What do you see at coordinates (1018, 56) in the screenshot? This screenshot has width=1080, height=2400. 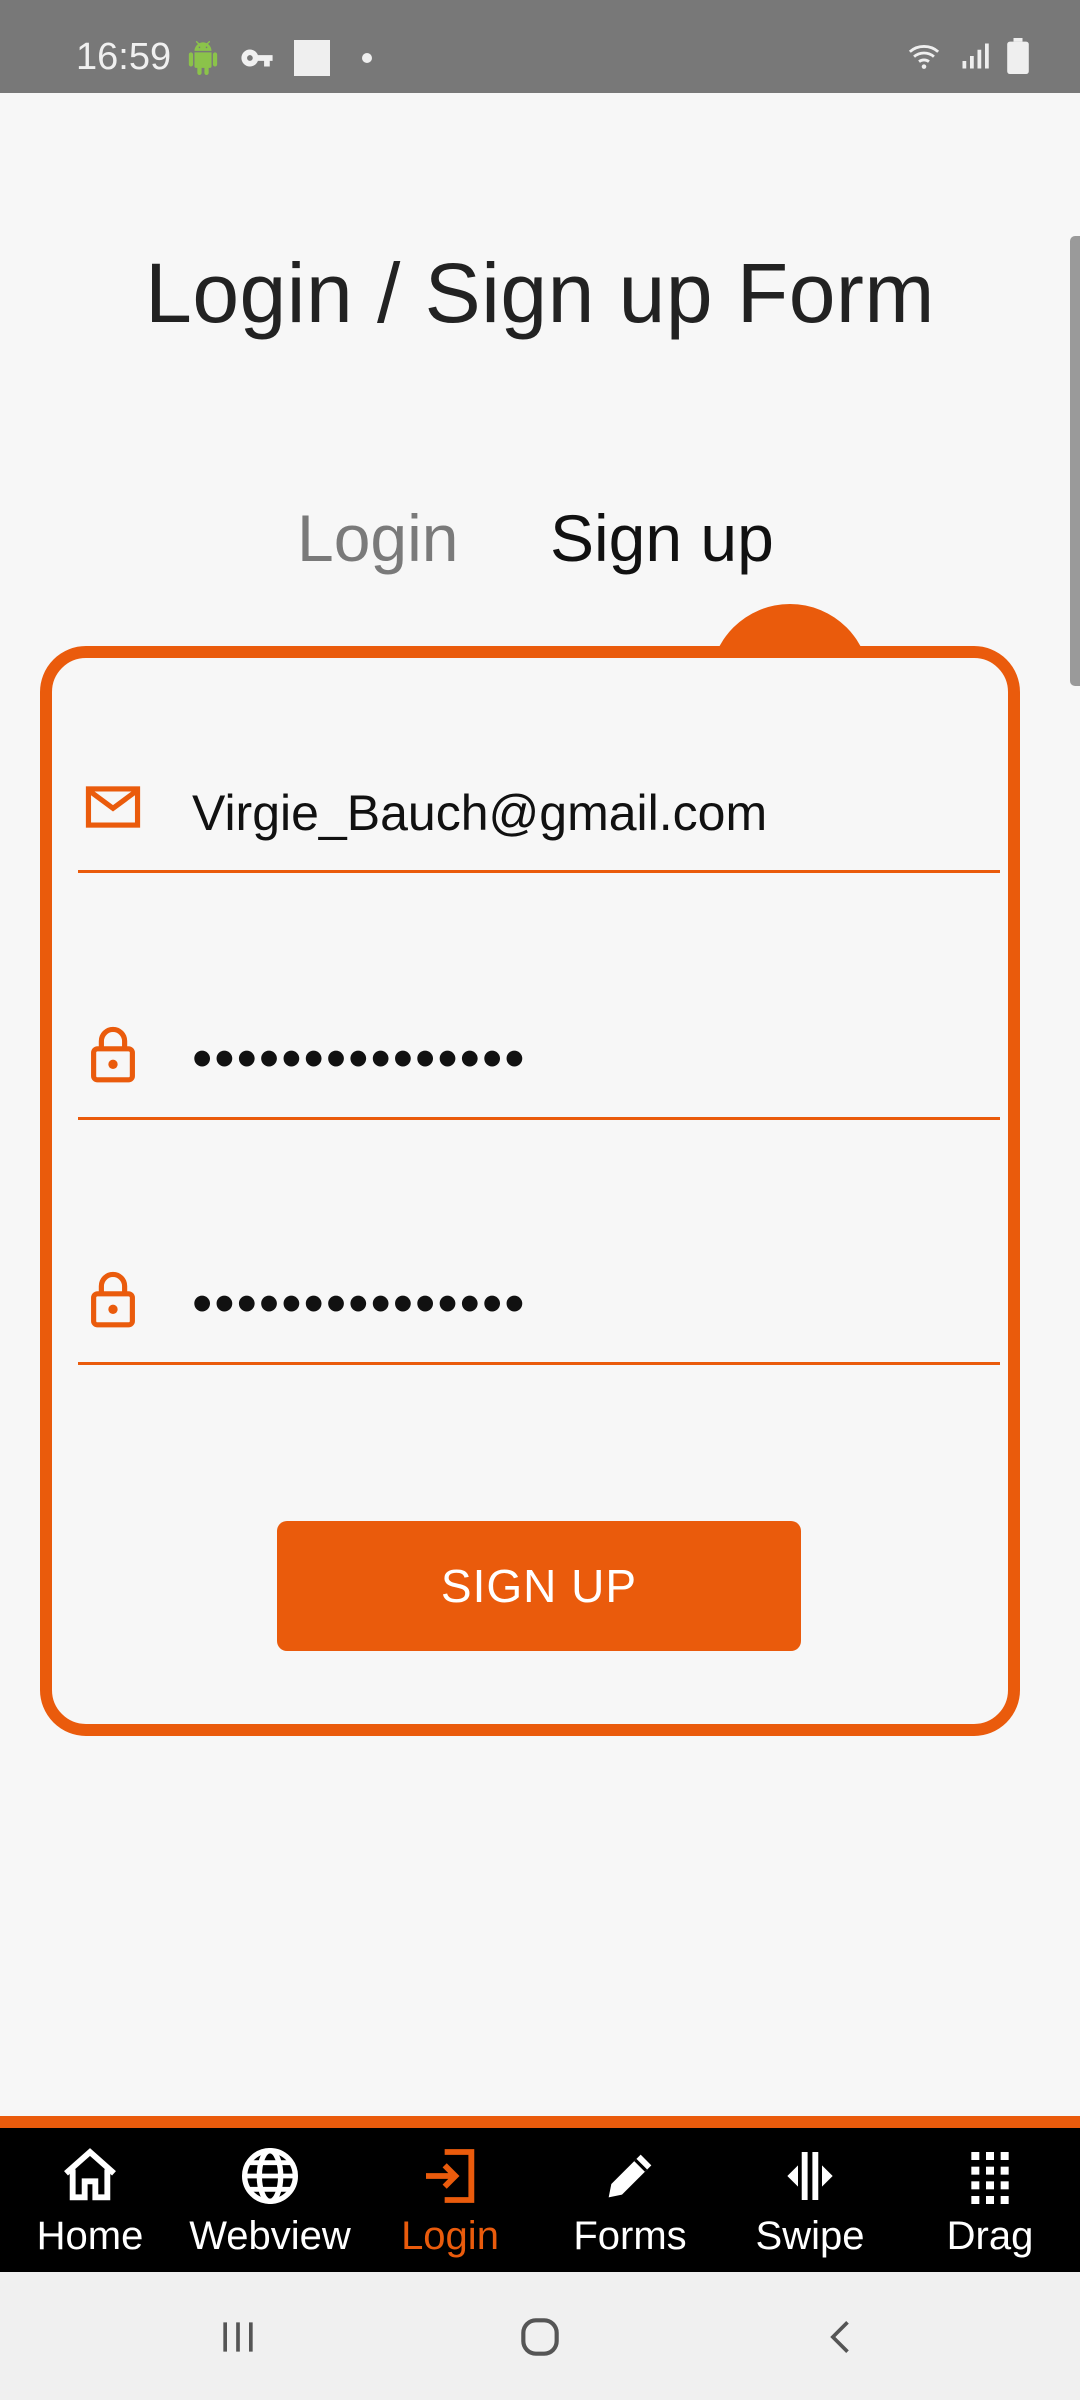 I see `battery-icon` at bounding box center [1018, 56].